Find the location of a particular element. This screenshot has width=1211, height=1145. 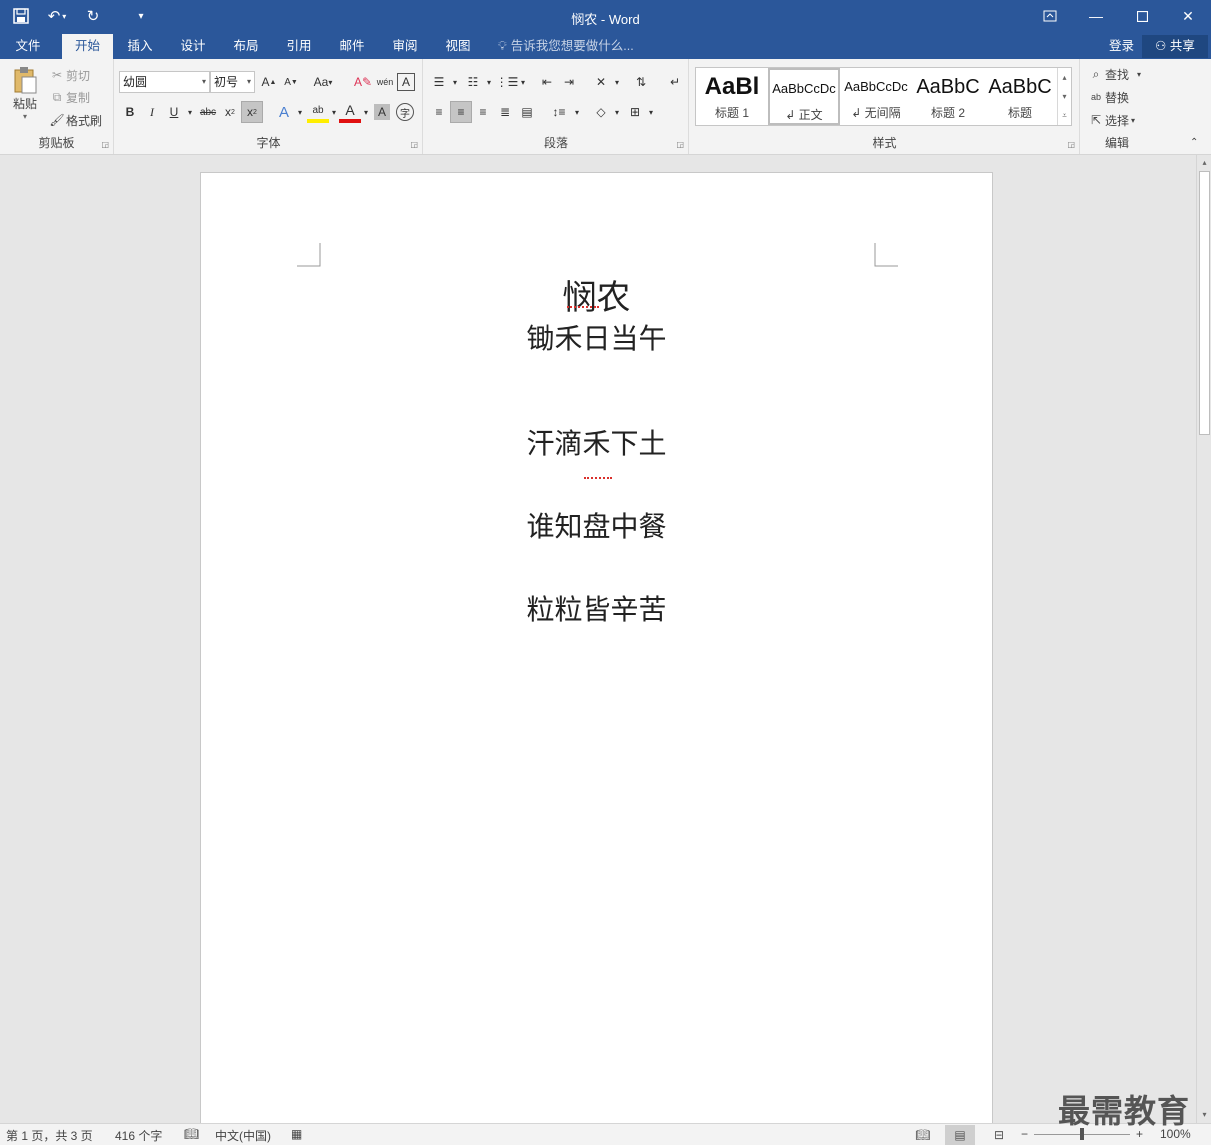

poem-line-1: 锄禾日当午 is located at coordinates (596, 338).